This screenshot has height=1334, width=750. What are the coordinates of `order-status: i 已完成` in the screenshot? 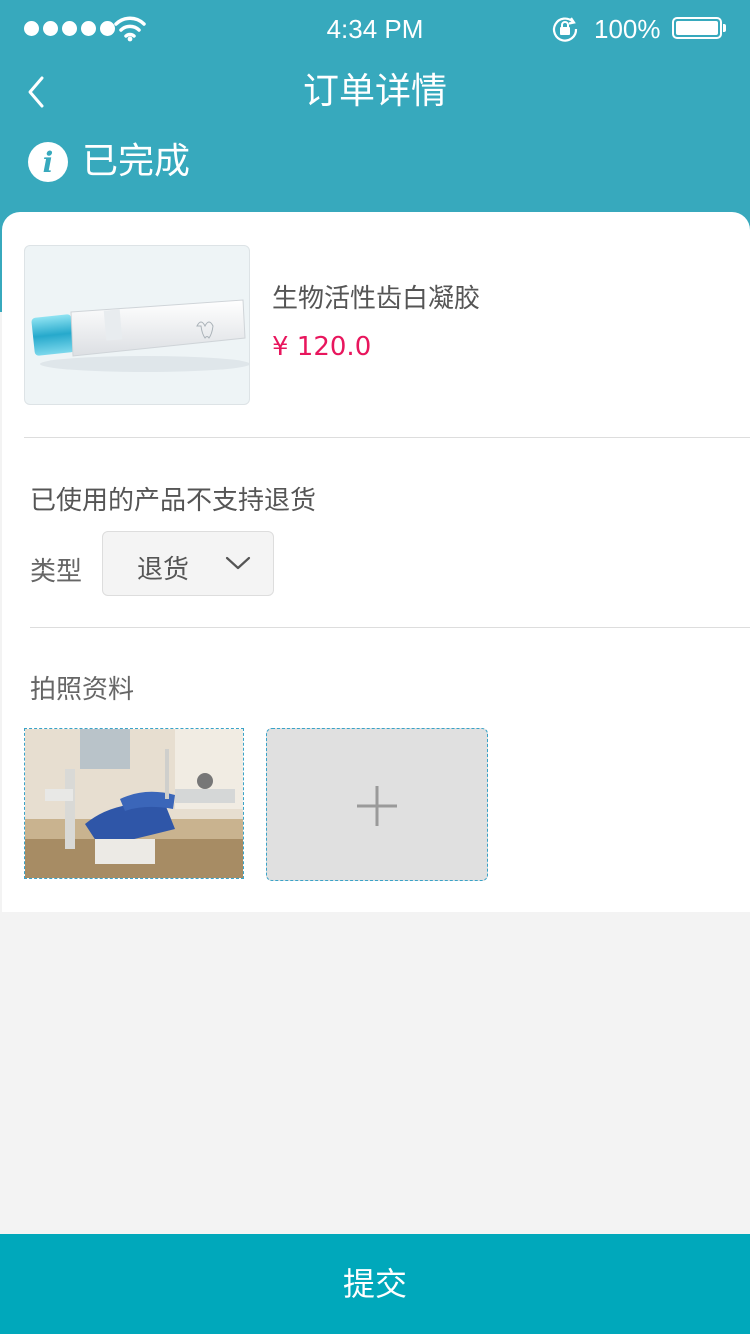 It's located at (109, 162).